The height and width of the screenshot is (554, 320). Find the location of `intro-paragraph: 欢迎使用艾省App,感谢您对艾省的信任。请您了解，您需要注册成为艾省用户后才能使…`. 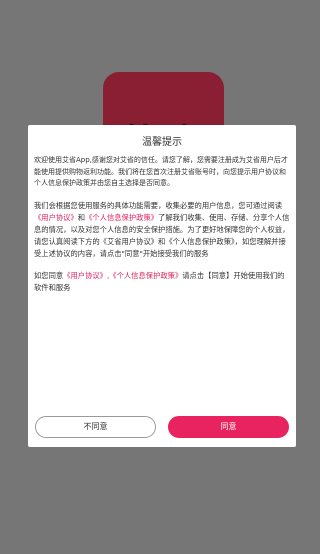

intro-paragraph: 欢迎使用艾省App,感谢您对艾省的信任。请您了解，您需要注册成为艾省用户后才能使… is located at coordinates (161, 171).